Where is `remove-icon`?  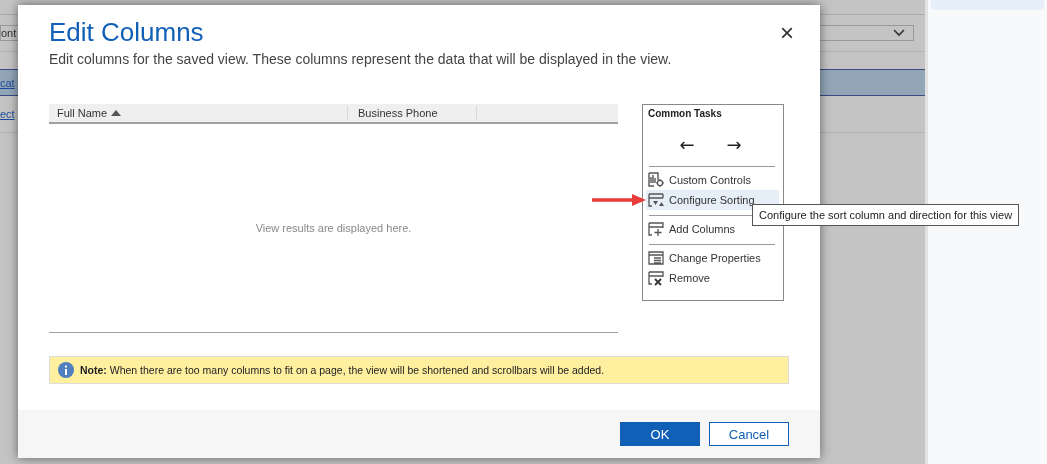 remove-icon is located at coordinates (656, 278).